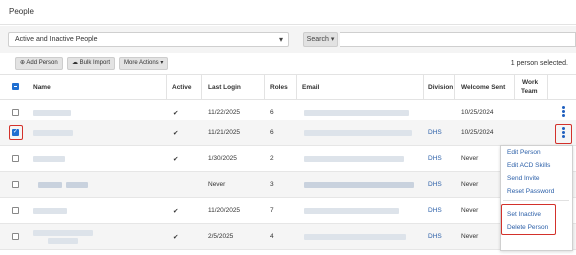 The height and width of the screenshot is (255, 576). I want to click on roles-count: 4, so click(272, 236).